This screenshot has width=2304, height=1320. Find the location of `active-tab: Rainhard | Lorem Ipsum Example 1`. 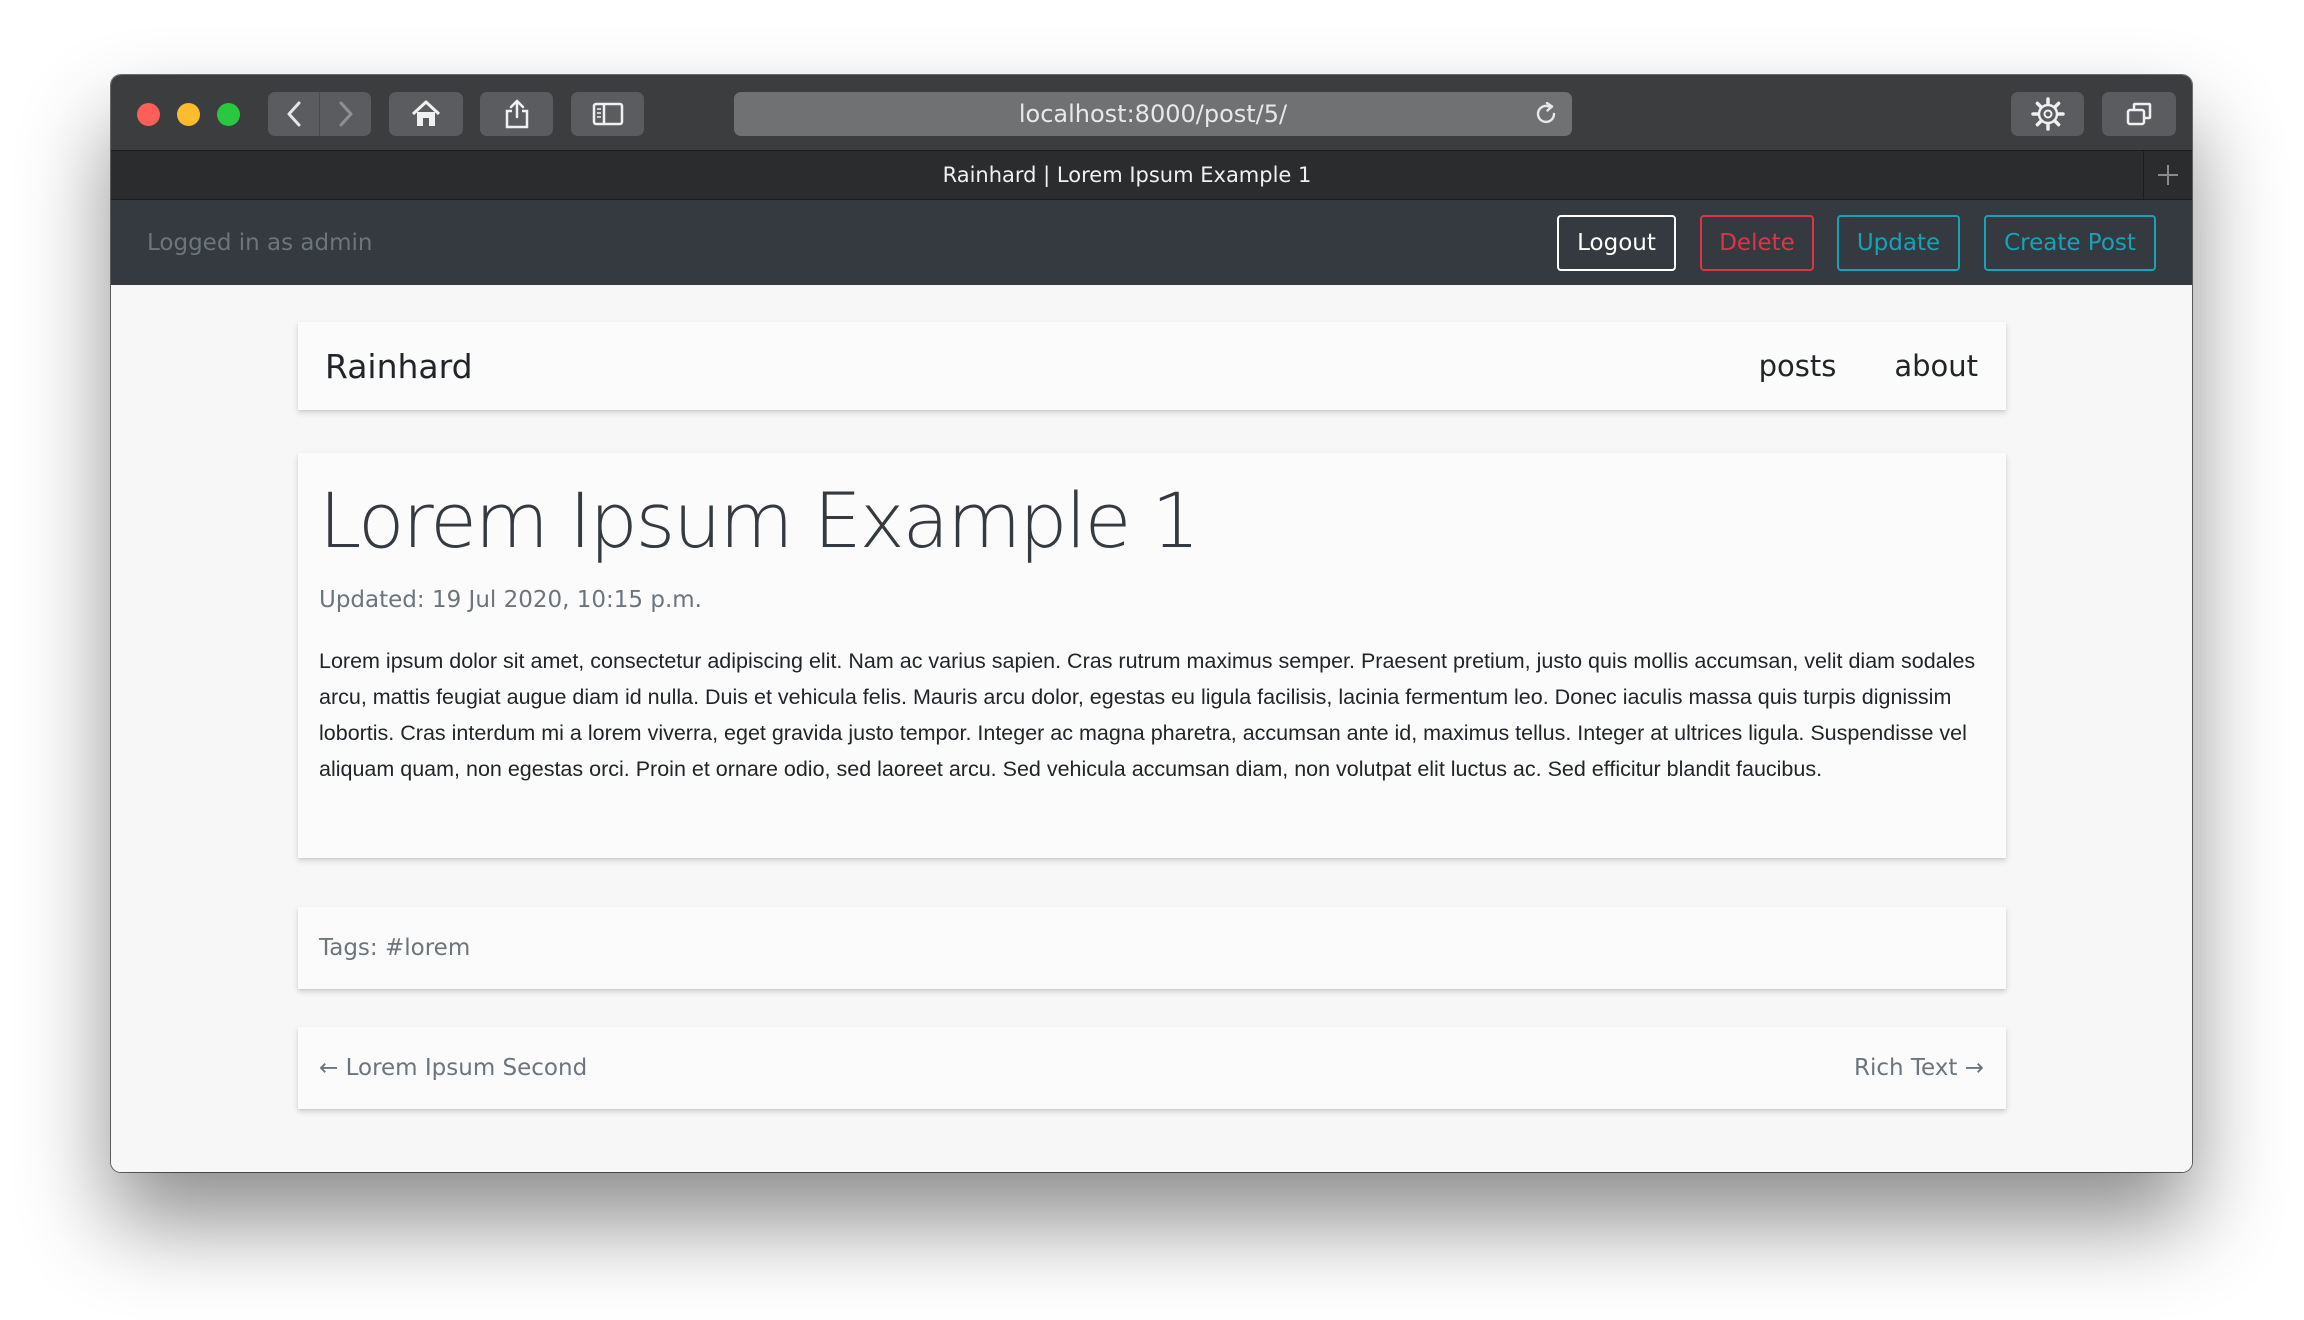

active-tab: Rainhard | Lorem Ipsum Example 1 is located at coordinates (1127, 175).